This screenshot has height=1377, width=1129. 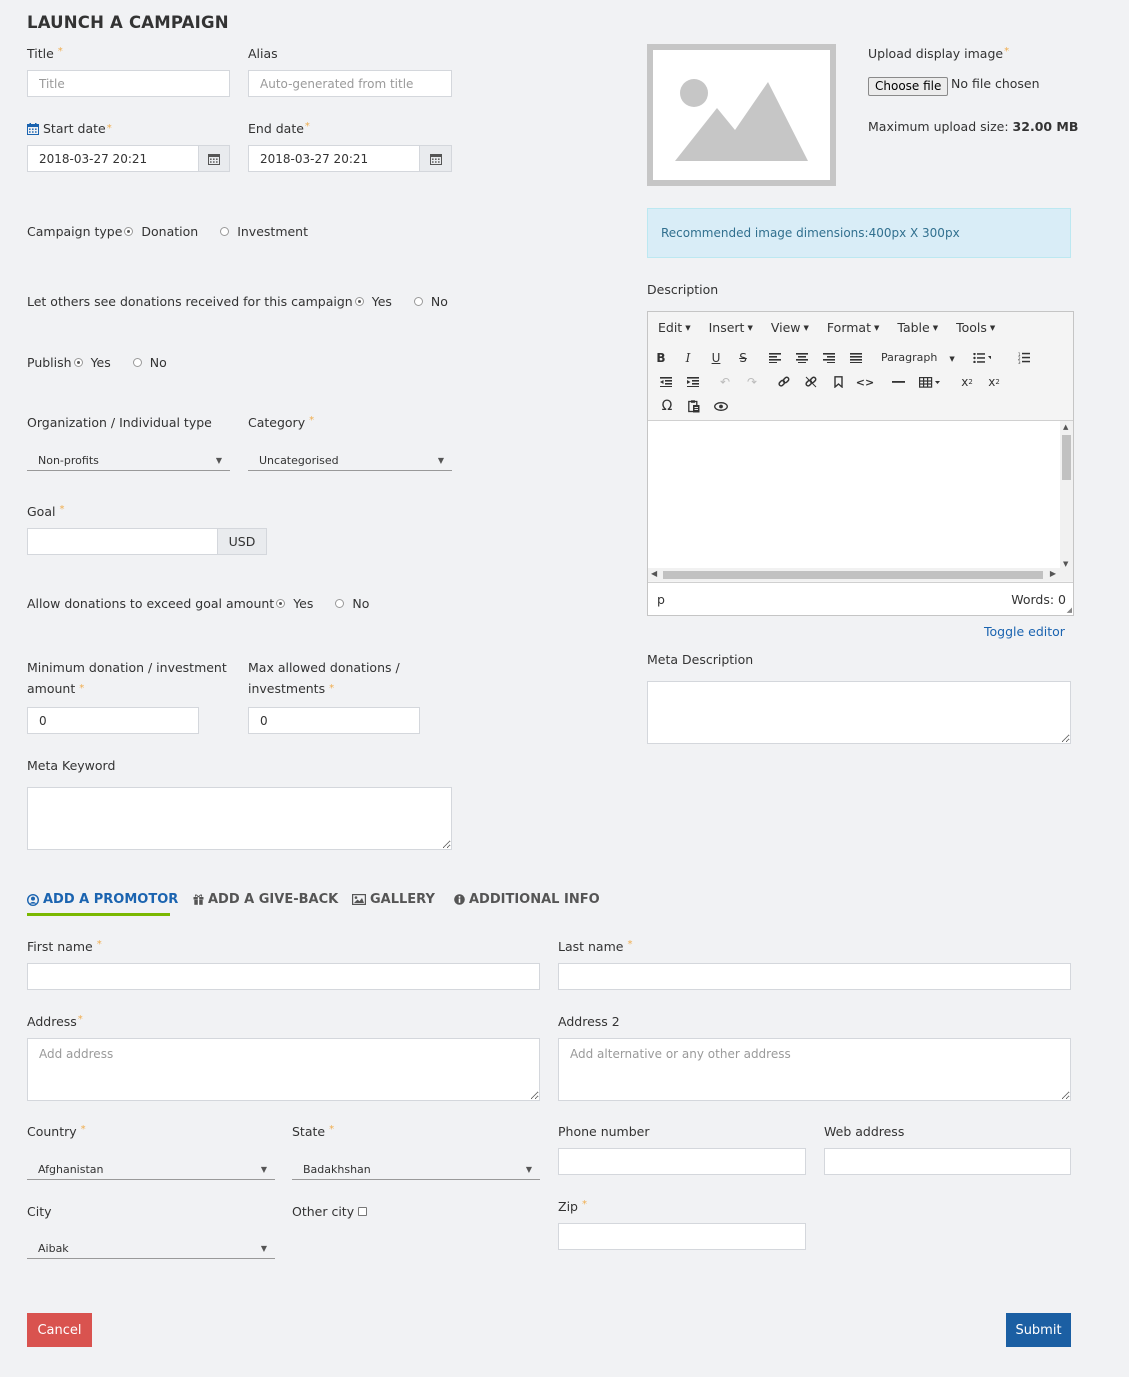 What do you see at coordinates (731, 327) in the screenshot?
I see `menu-insert: Insert ▼` at bounding box center [731, 327].